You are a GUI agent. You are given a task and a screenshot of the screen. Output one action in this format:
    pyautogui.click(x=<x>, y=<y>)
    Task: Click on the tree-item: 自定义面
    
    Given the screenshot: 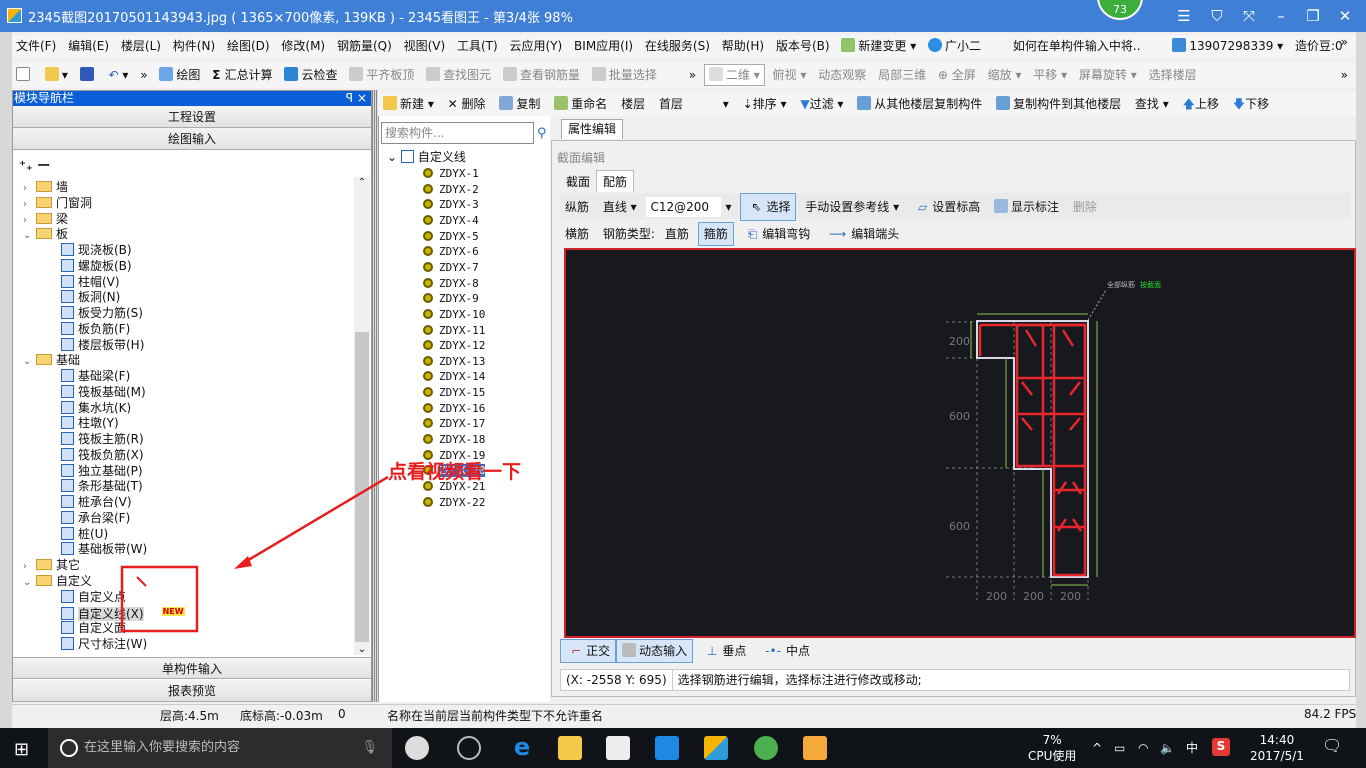 What is the action you would take?
    pyautogui.click(x=93, y=628)
    